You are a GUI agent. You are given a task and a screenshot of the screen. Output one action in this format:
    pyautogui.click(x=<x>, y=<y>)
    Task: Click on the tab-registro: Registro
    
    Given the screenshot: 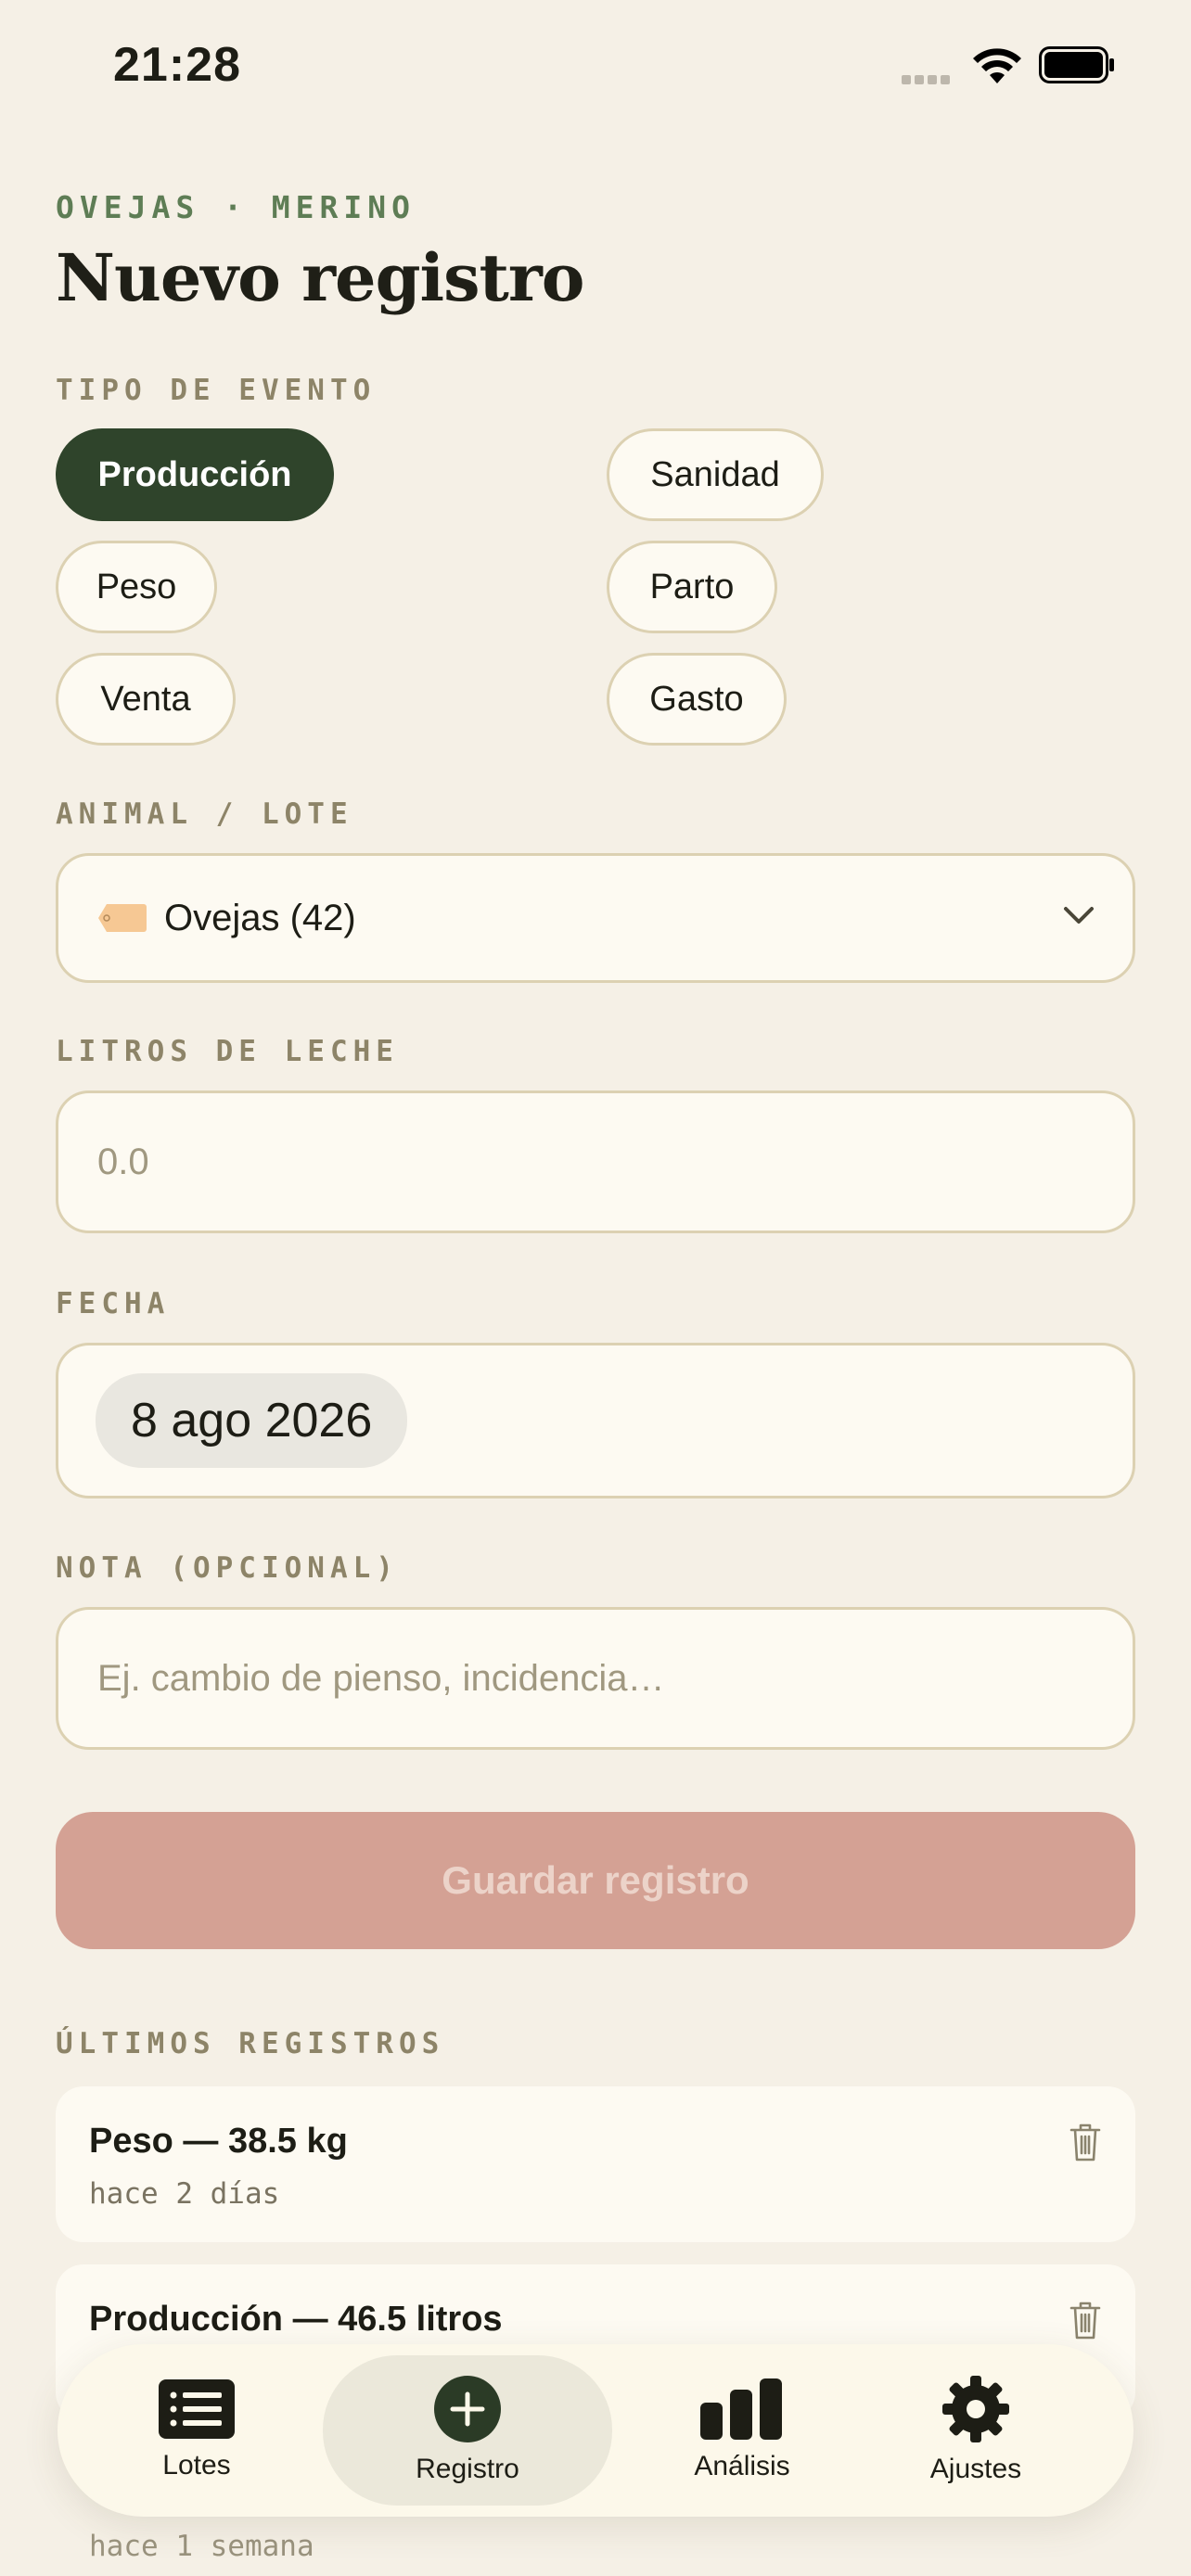 What is the action you would take?
    pyautogui.click(x=467, y=2431)
    